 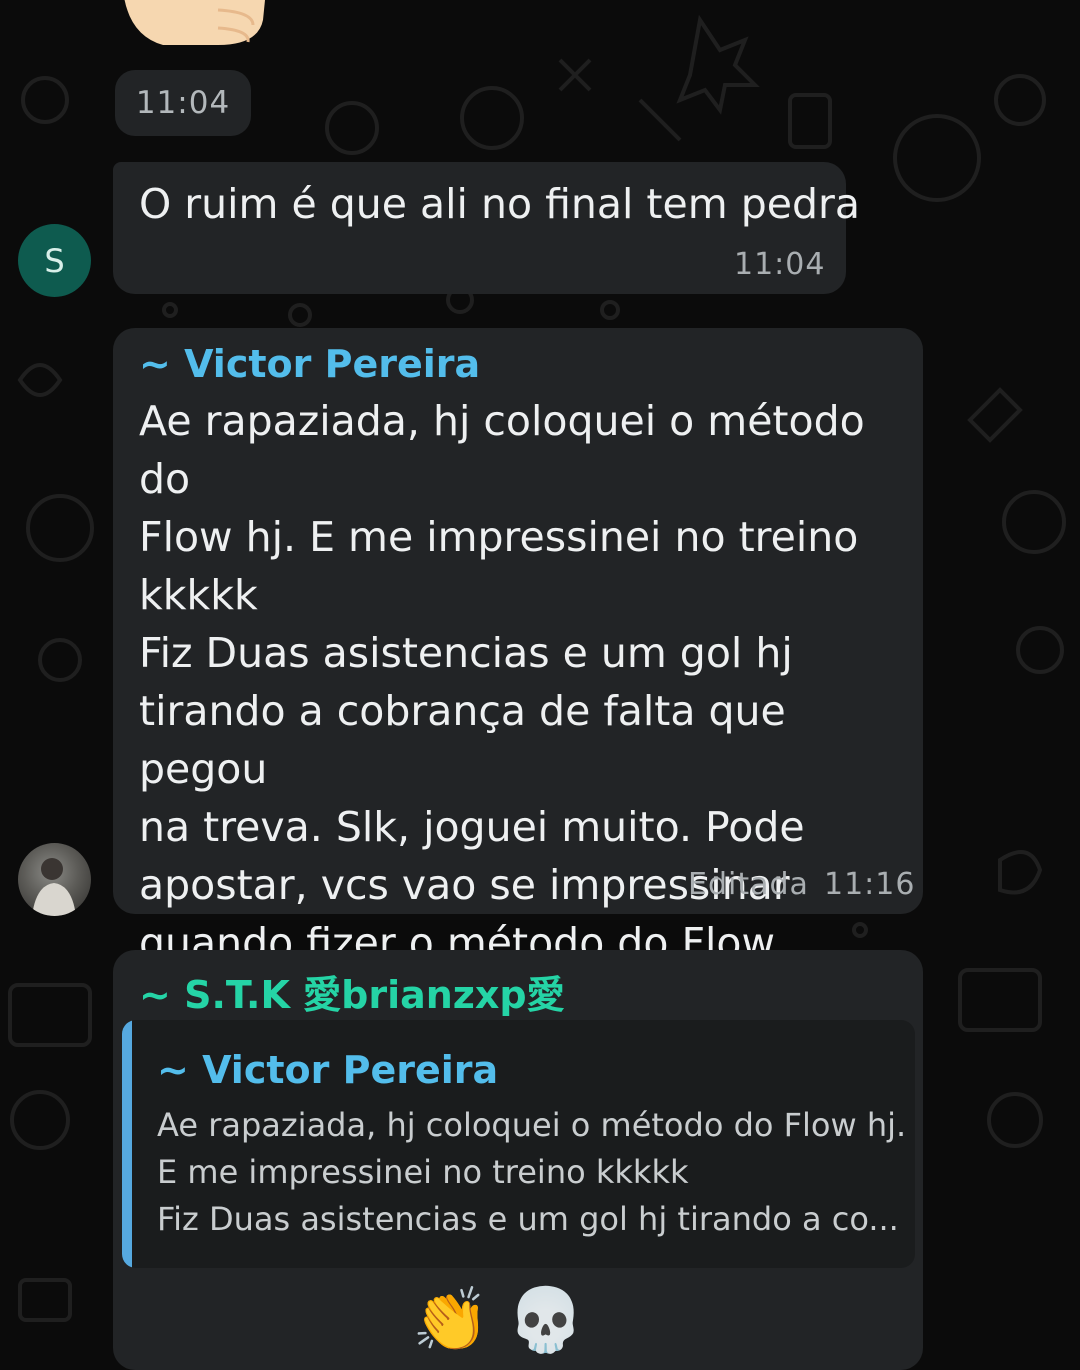 What do you see at coordinates (127, 1144) in the screenshot?
I see `quote-bar` at bounding box center [127, 1144].